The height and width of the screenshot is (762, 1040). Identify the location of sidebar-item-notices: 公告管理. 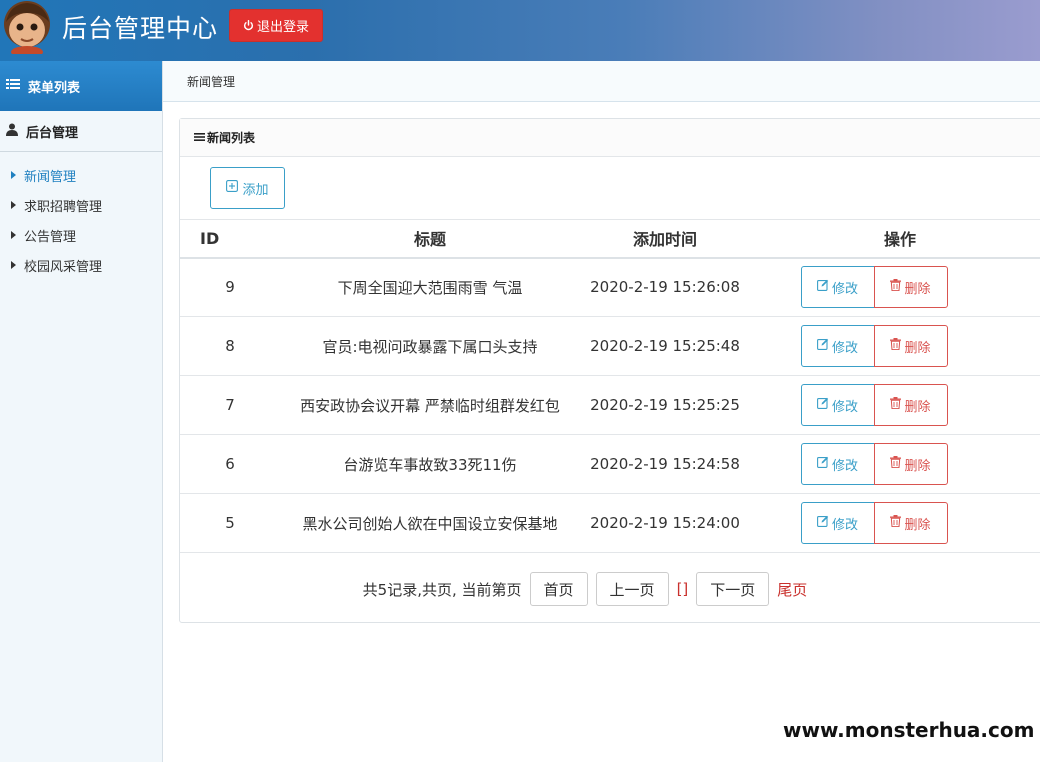
(81, 235).